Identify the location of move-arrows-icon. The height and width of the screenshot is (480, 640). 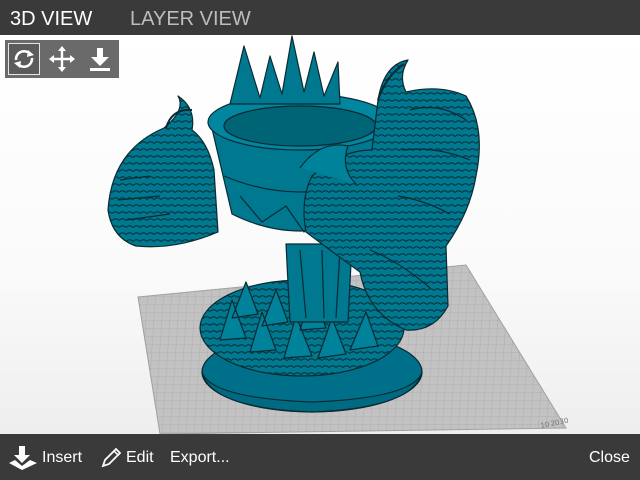
(62, 59).